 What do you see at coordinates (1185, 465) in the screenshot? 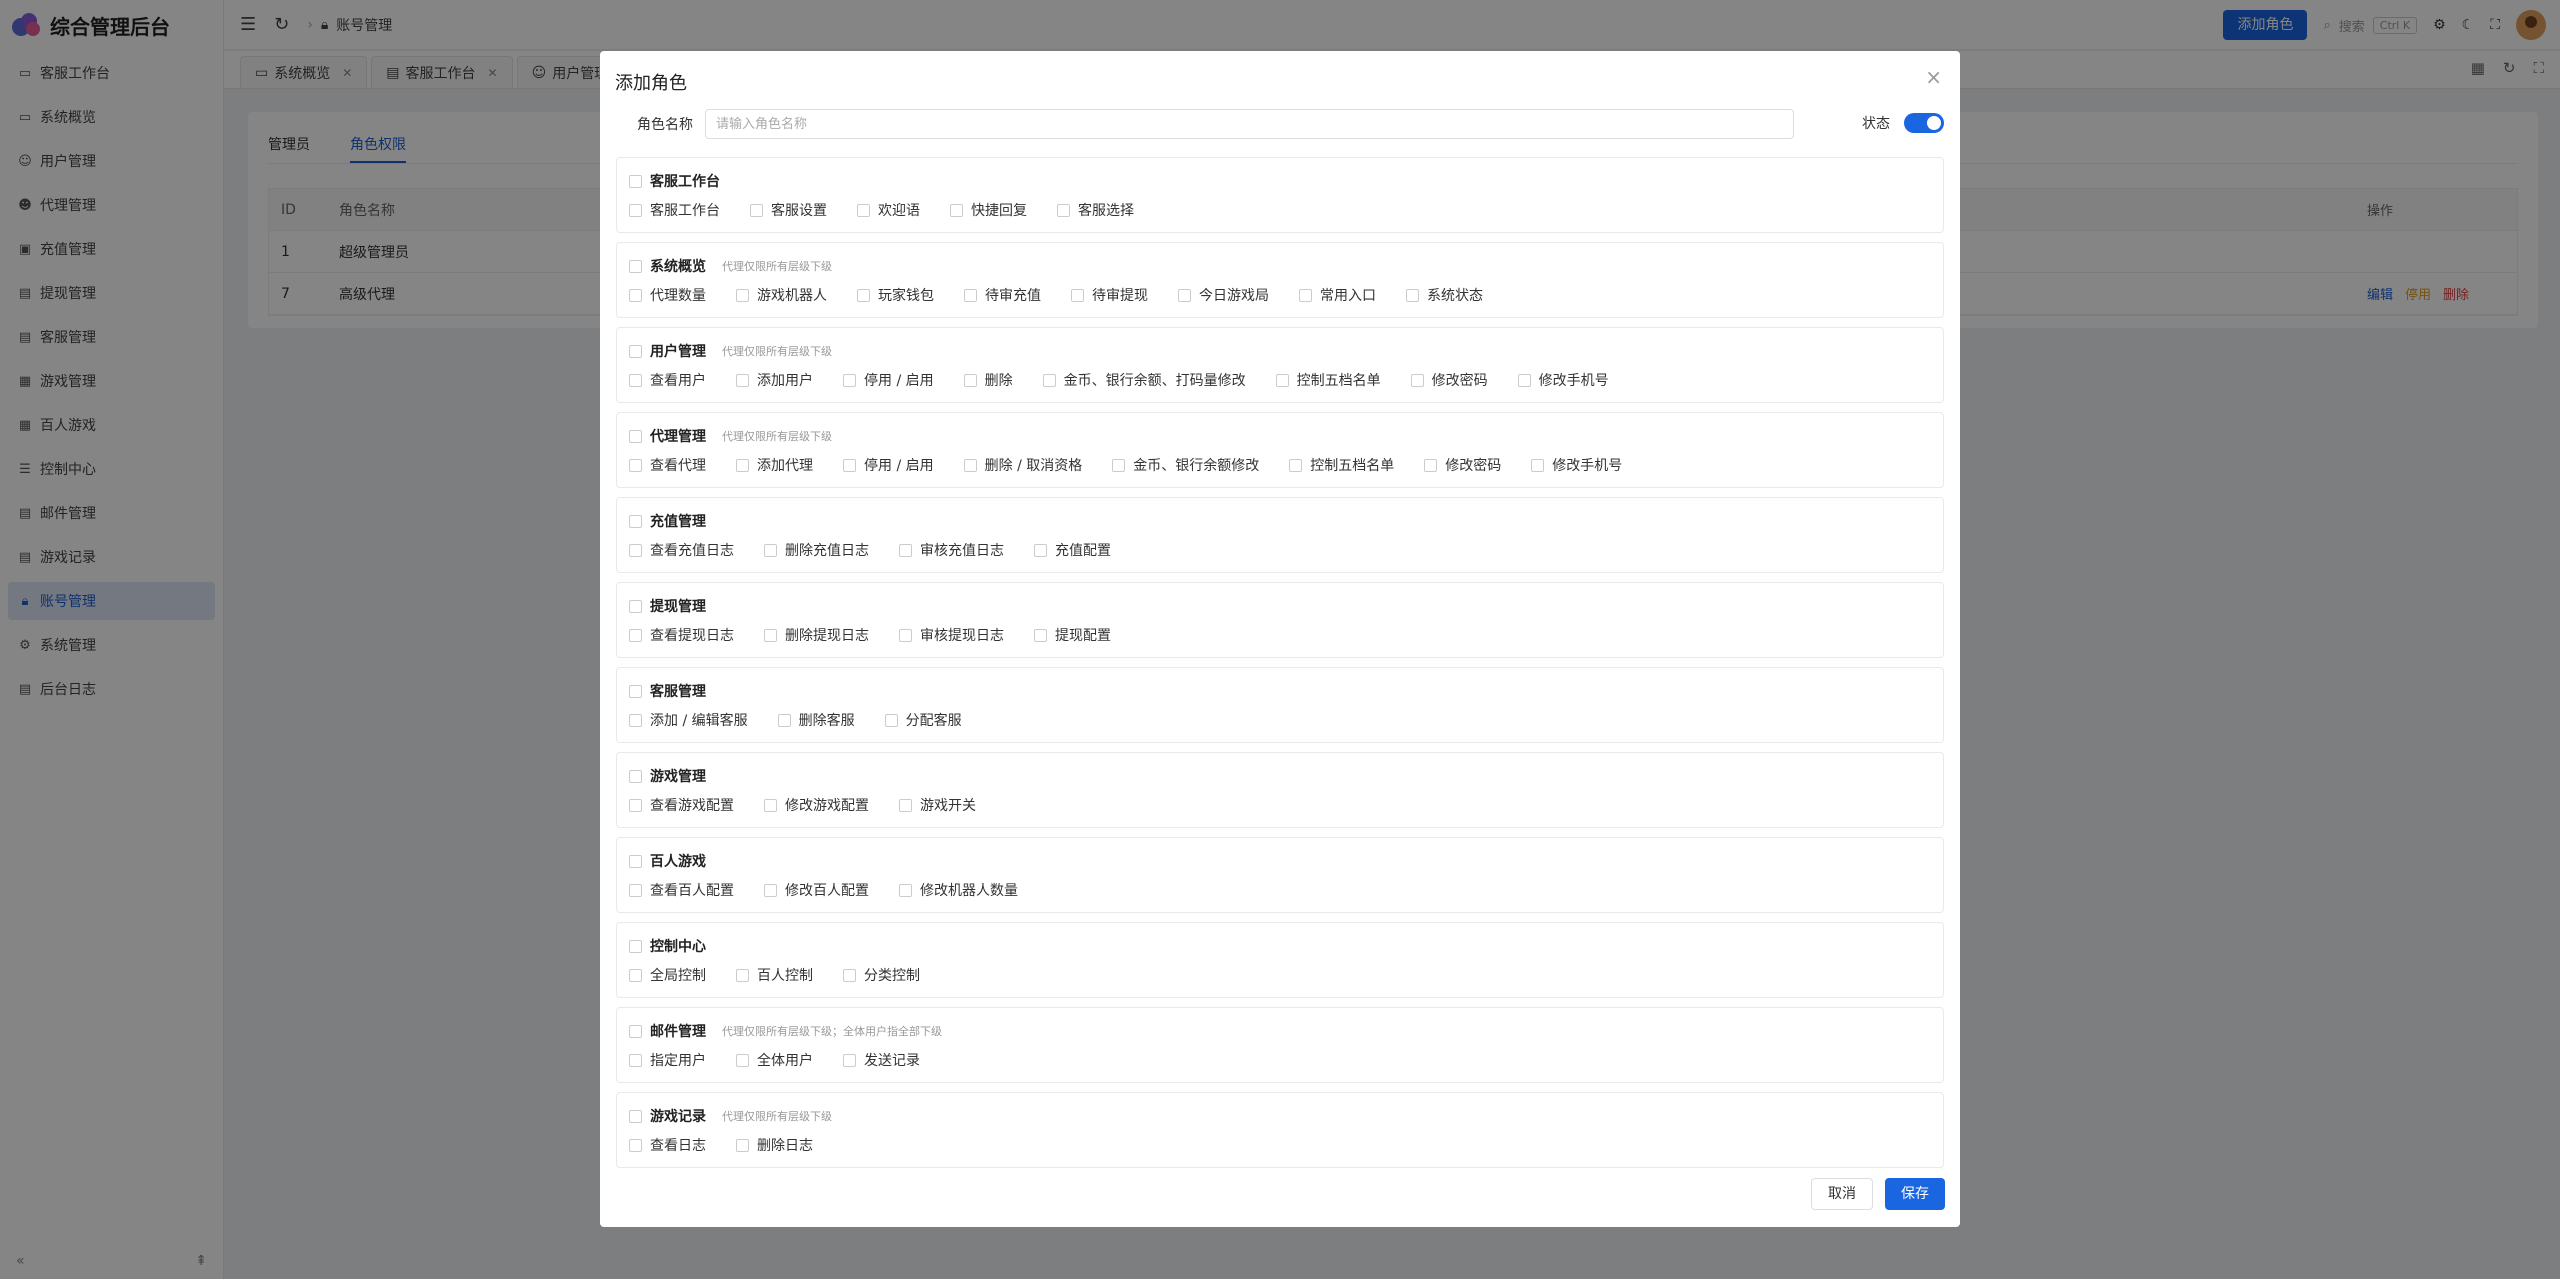
I see `permission-checkbox: 金币、银行余额修改` at bounding box center [1185, 465].